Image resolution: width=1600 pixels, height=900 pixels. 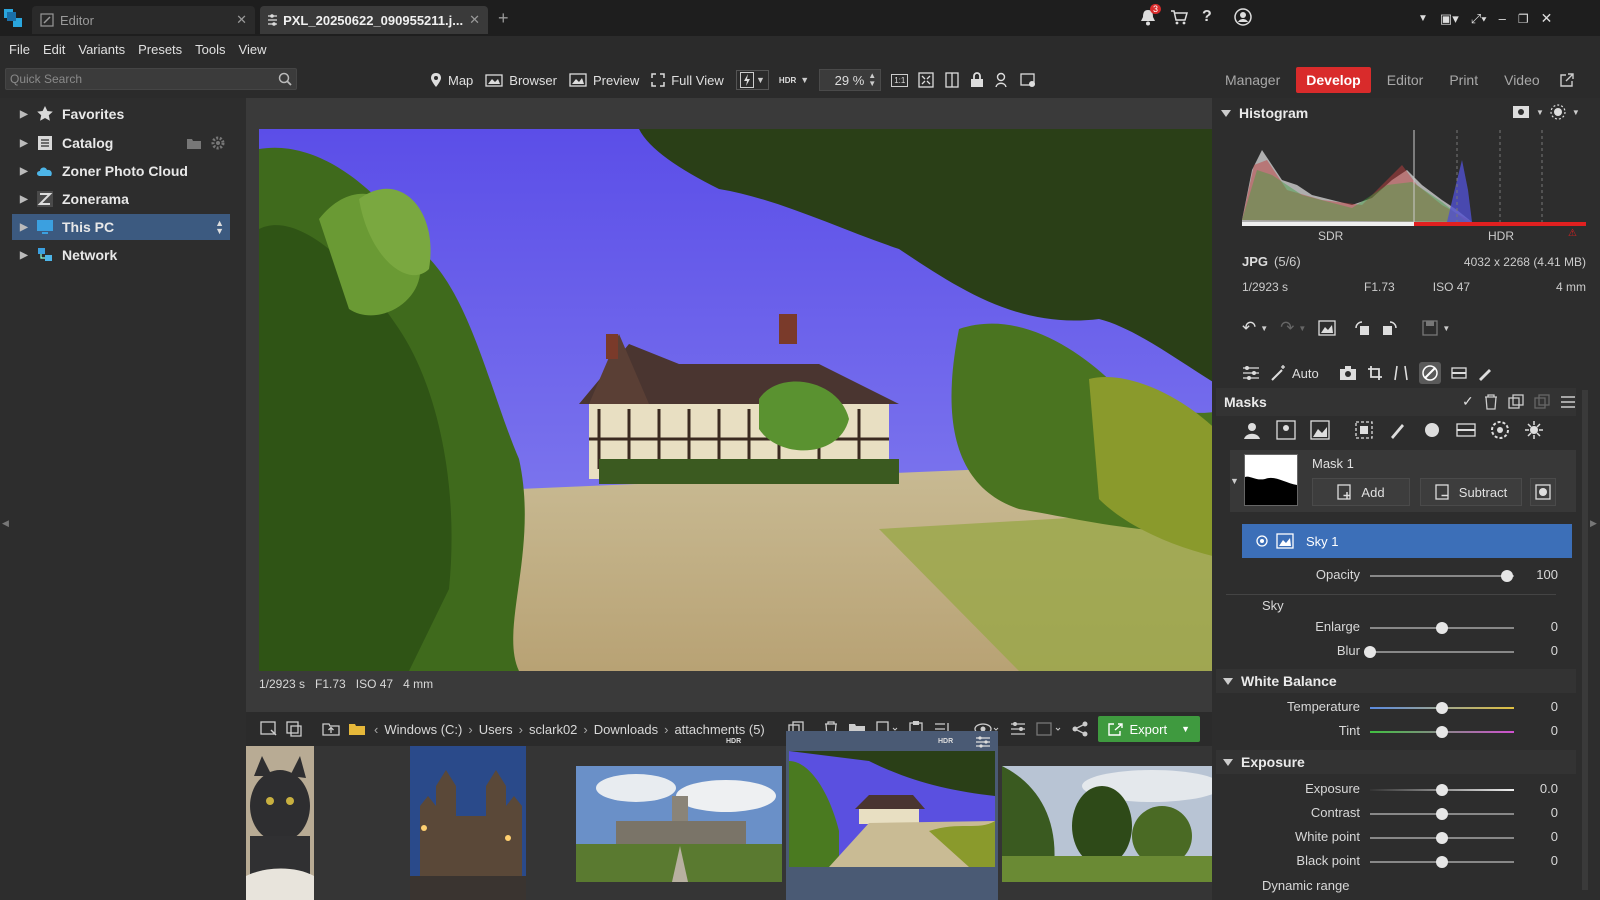 I want to click on background-mask-icon, so click(x=1286, y=430).